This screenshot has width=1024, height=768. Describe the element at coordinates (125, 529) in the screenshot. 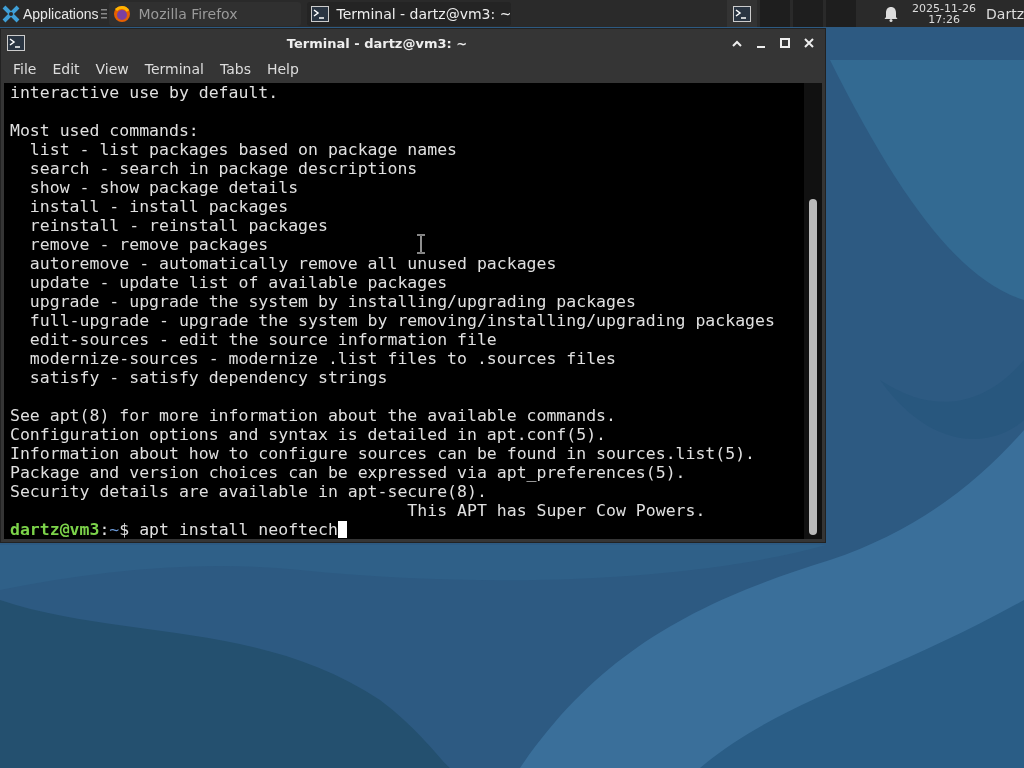

I see `prompt-symbol: $` at that location.